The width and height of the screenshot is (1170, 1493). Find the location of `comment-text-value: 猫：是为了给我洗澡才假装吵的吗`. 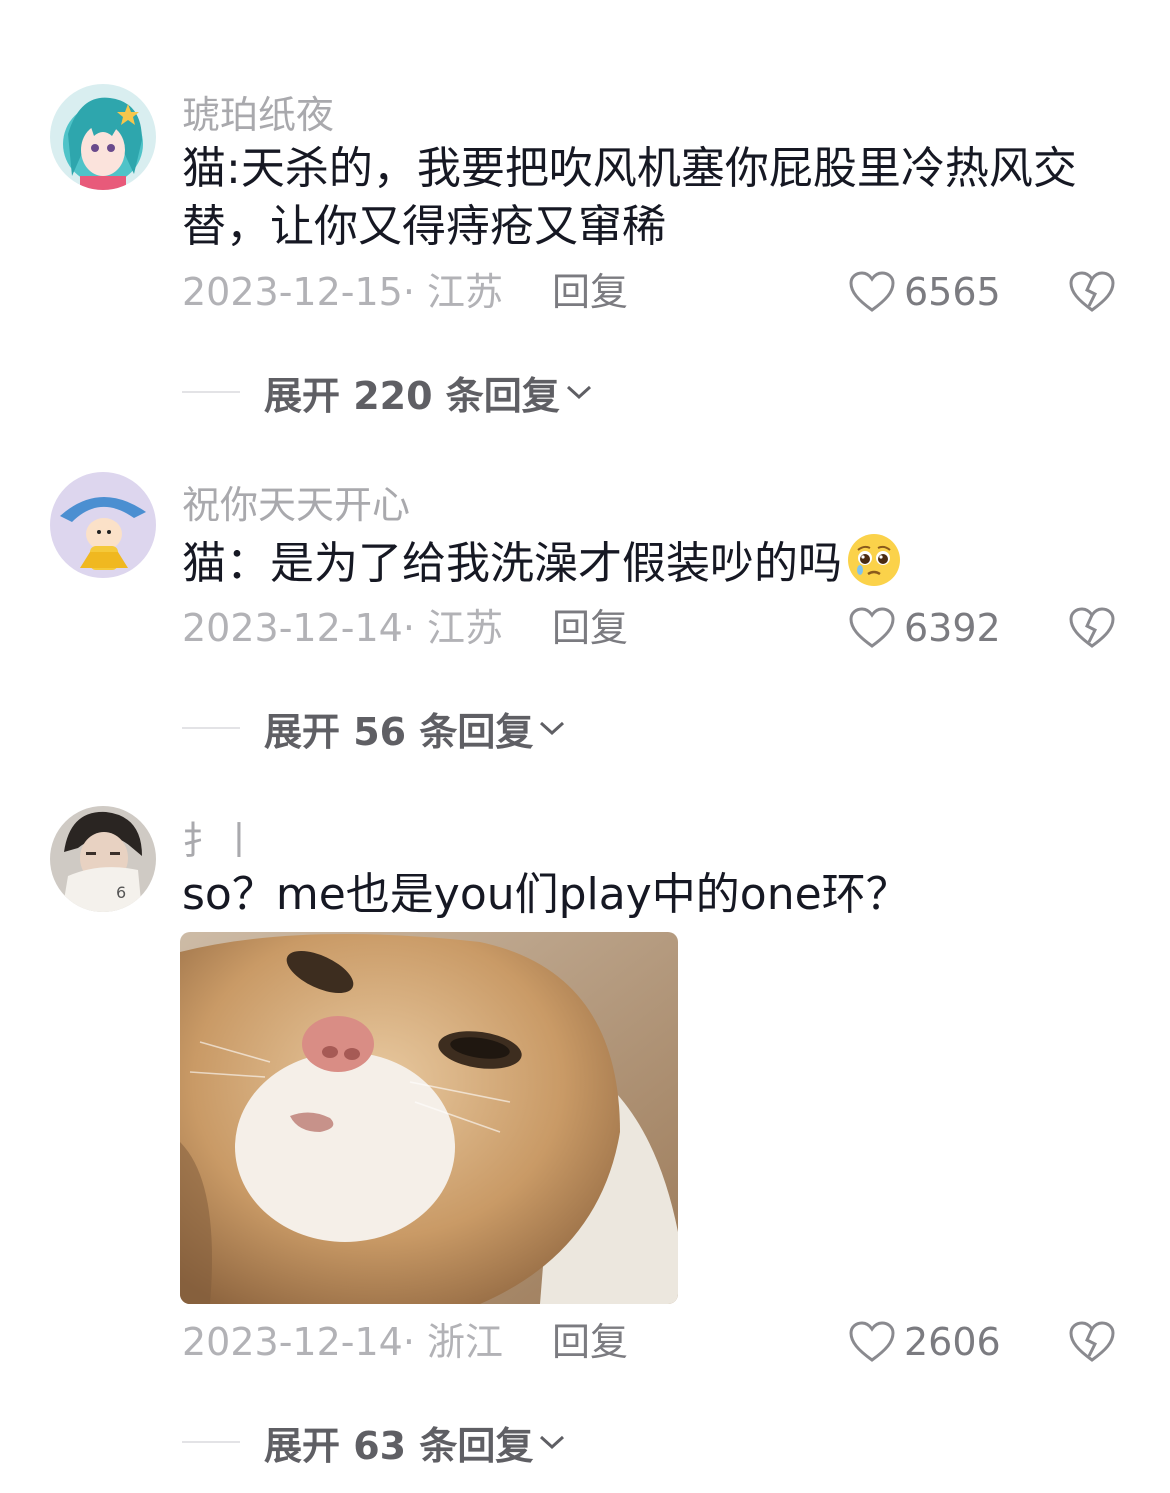

comment-text-value: 猫：是为了给我洗澡才假装吵的吗 is located at coordinates (512, 563).